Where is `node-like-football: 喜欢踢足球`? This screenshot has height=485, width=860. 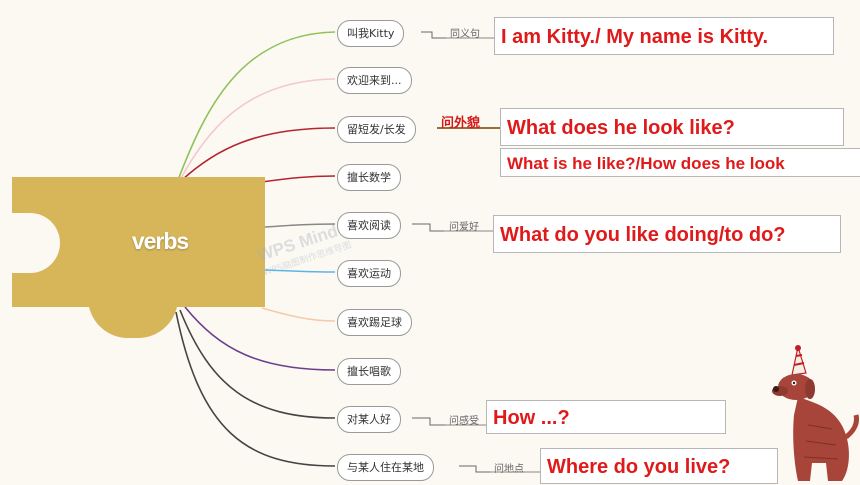
node-like-football: 喜欢踢足球 is located at coordinates (374, 322).